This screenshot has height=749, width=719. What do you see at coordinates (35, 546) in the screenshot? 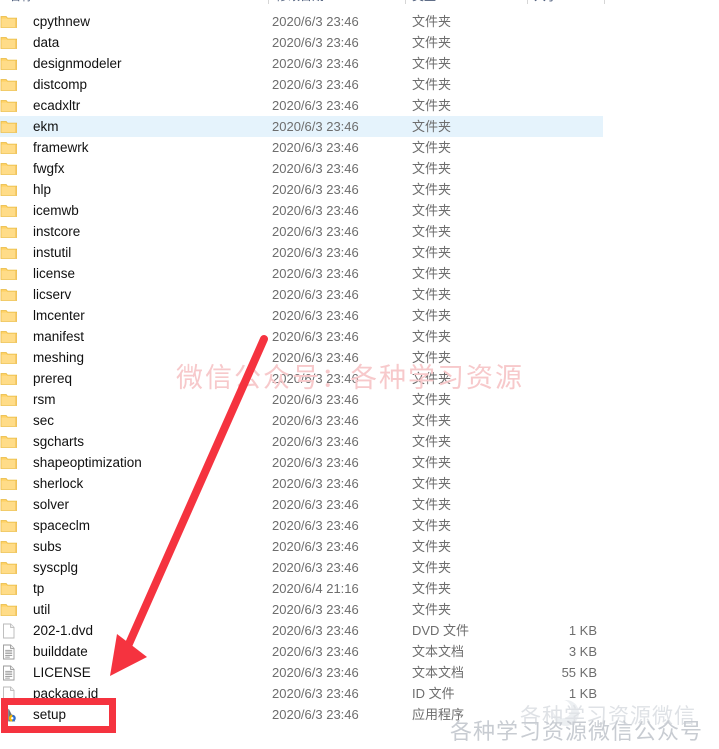
I see `file-name-cell: subs` at bounding box center [35, 546].